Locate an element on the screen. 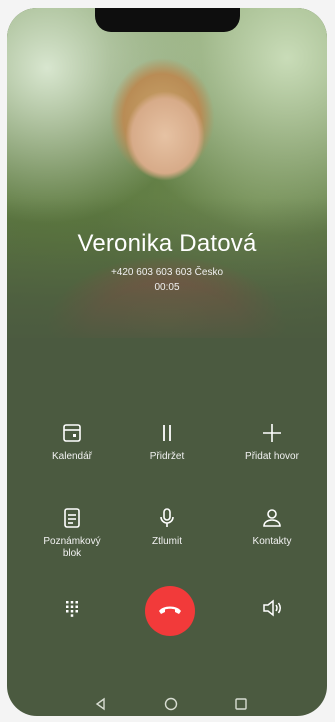  camera-notch is located at coordinates (167, 20).